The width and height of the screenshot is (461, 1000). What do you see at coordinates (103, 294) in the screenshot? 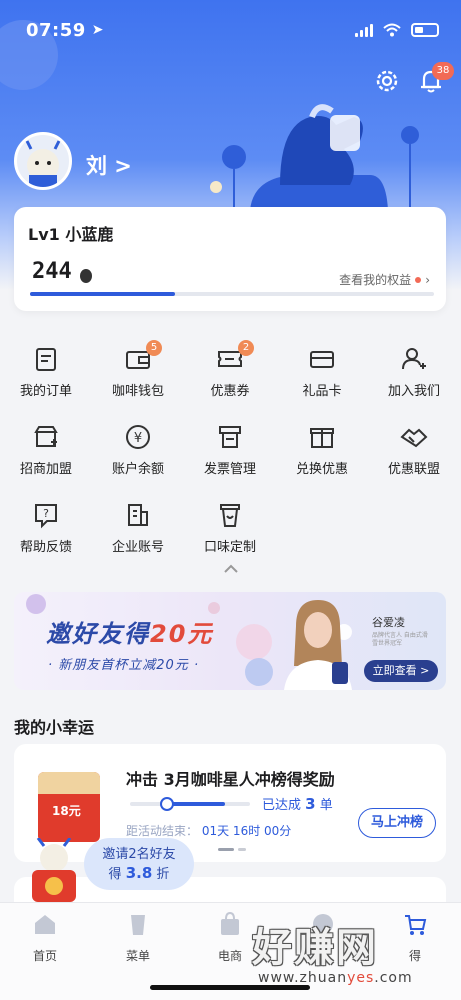
I see `level-progress-fill` at bounding box center [103, 294].